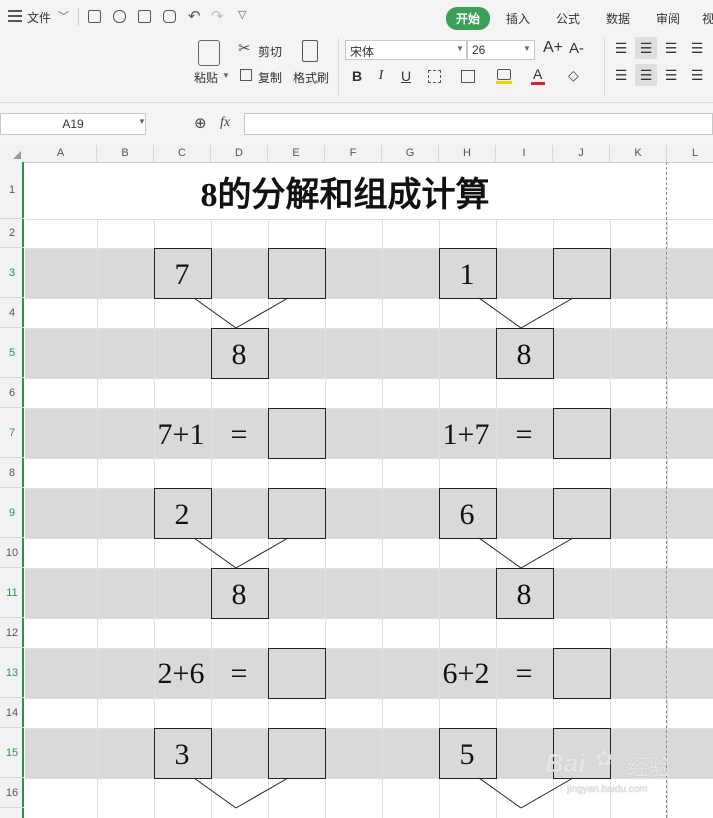  Describe the element at coordinates (466, 434) in the screenshot. I see `right-expr-1: 1+7` at that location.